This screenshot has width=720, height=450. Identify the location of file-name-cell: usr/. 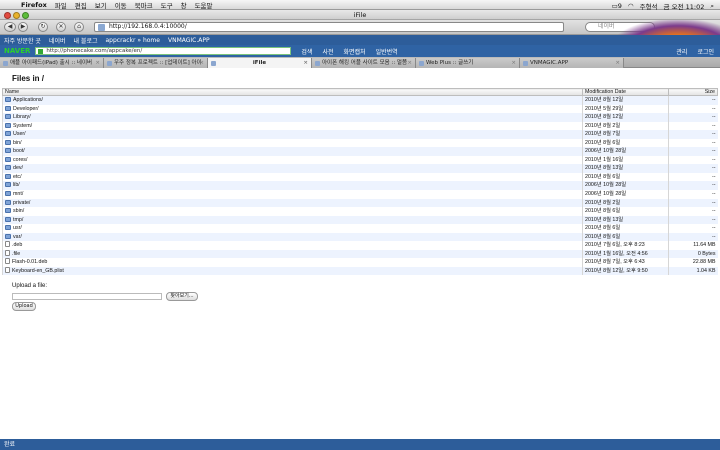
(292, 228).